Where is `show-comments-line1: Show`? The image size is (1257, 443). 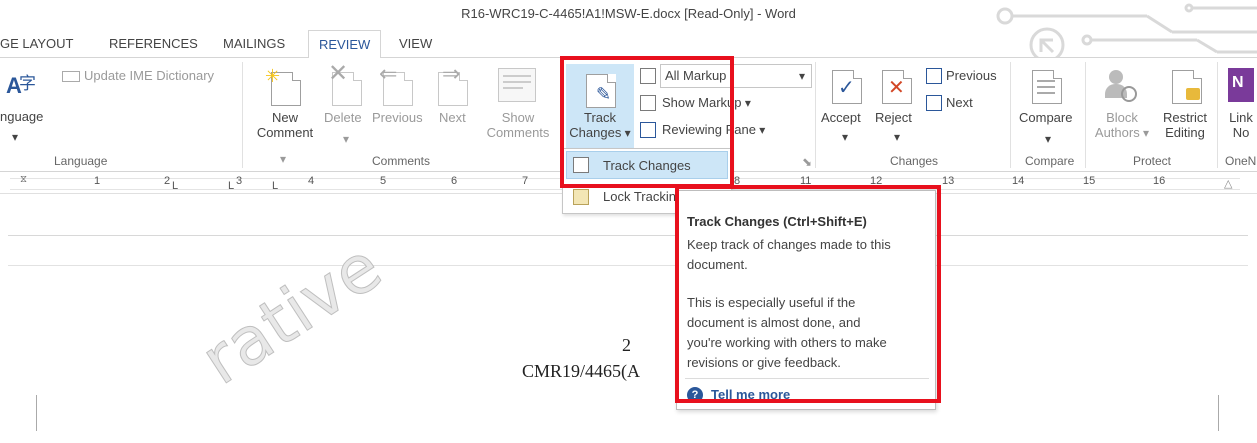
show-comments-line1: Show is located at coordinates (518, 117).